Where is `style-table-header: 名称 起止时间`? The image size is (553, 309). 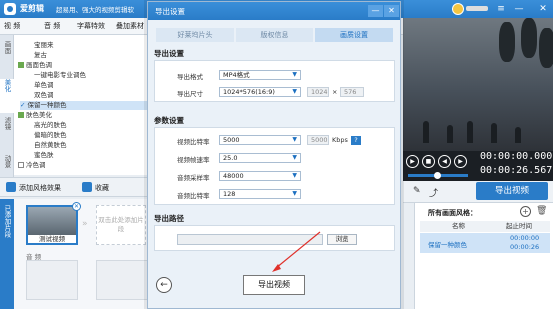
style-table-header: 名称 起止时间 is located at coordinates (485, 226).